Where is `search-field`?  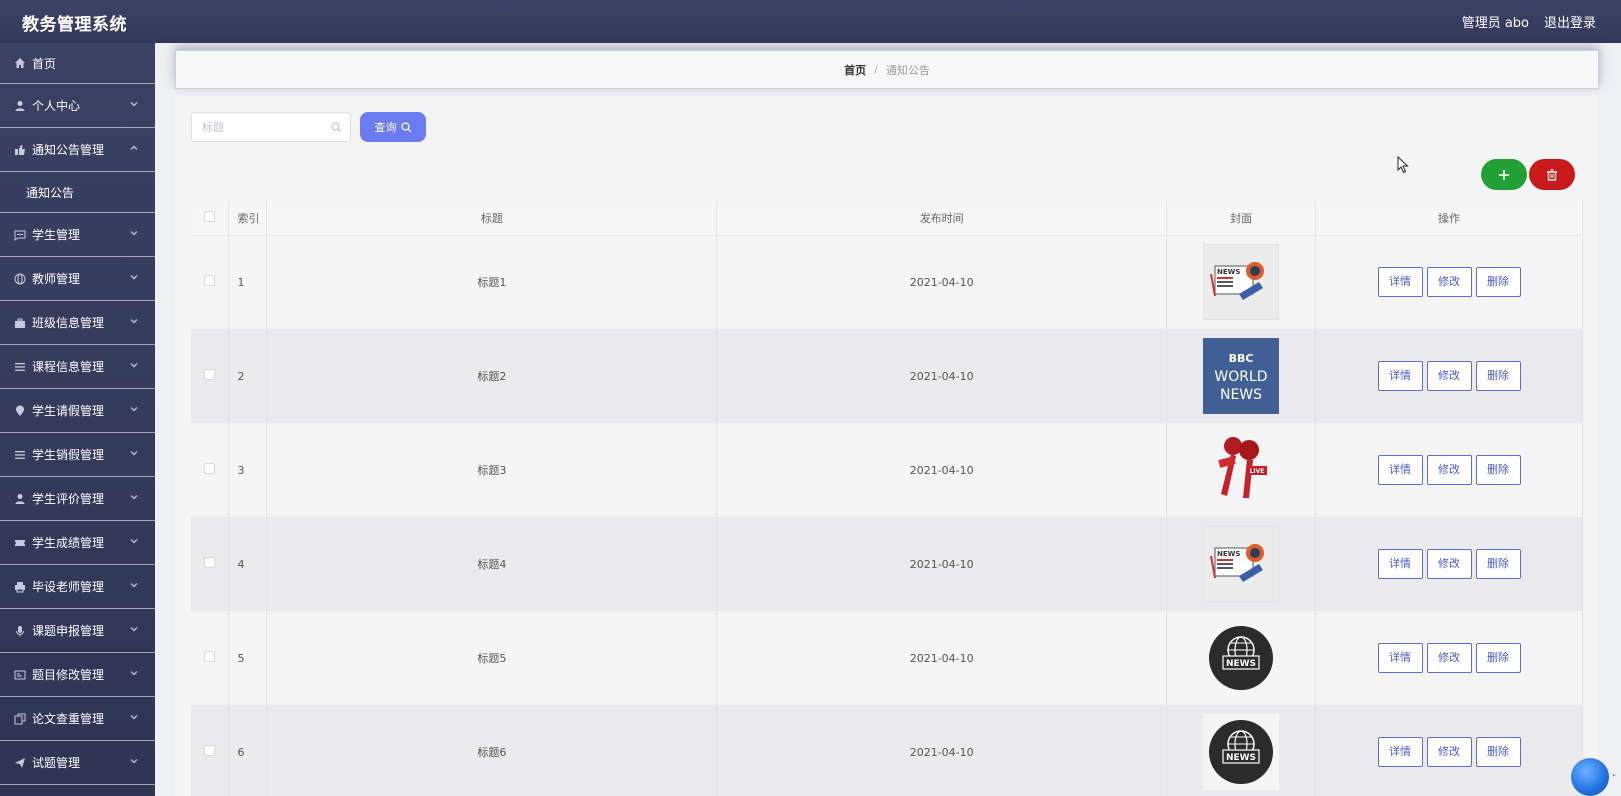
search-field is located at coordinates (271, 127).